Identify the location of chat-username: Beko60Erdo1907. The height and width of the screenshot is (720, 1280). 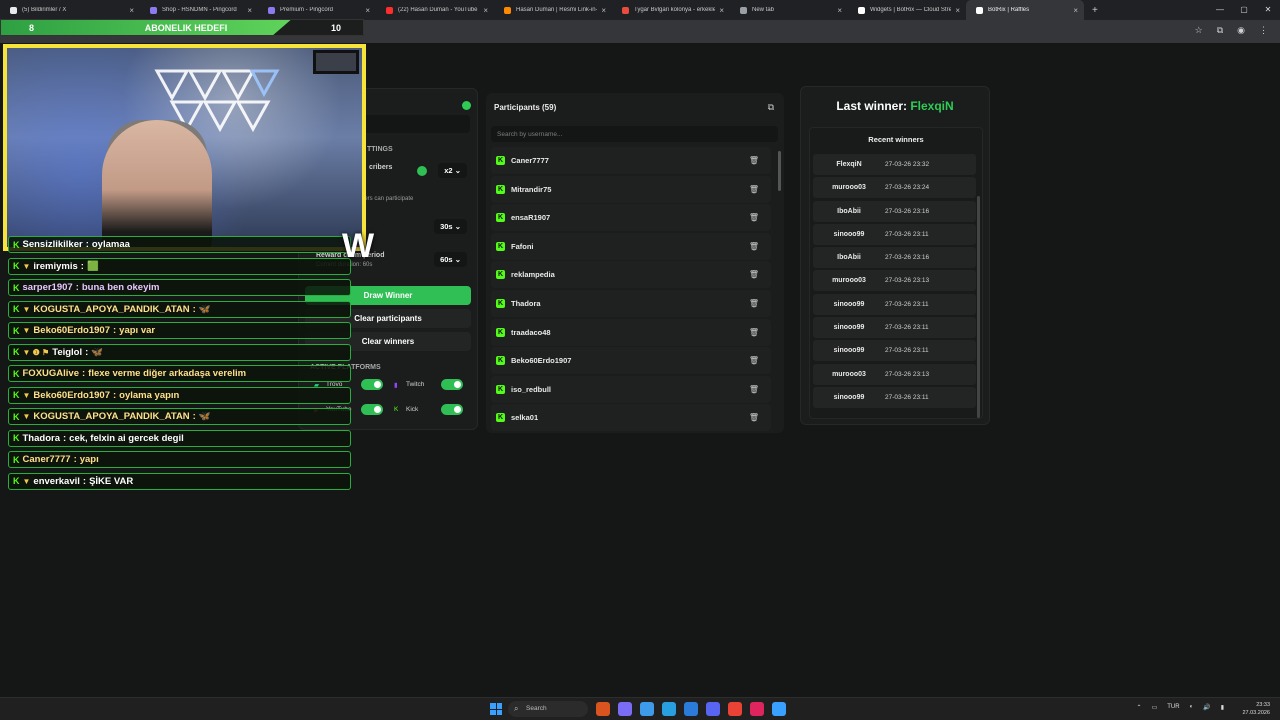
(71, 395).